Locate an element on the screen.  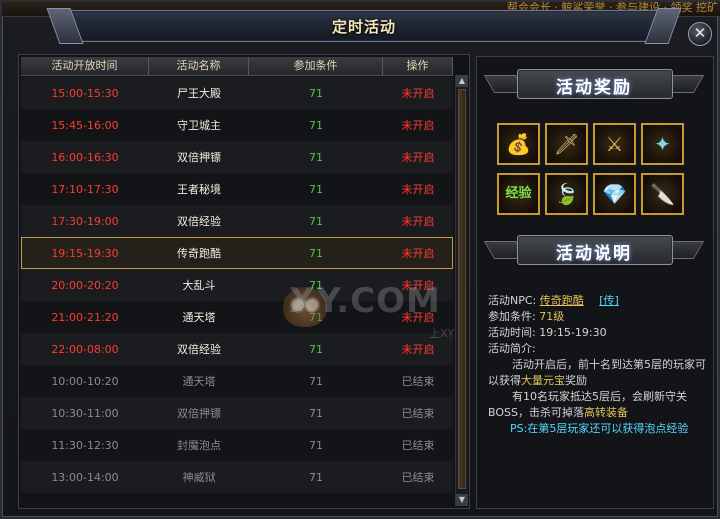
row-time: 19:15-19:30 is located at coordinates (85, 253).